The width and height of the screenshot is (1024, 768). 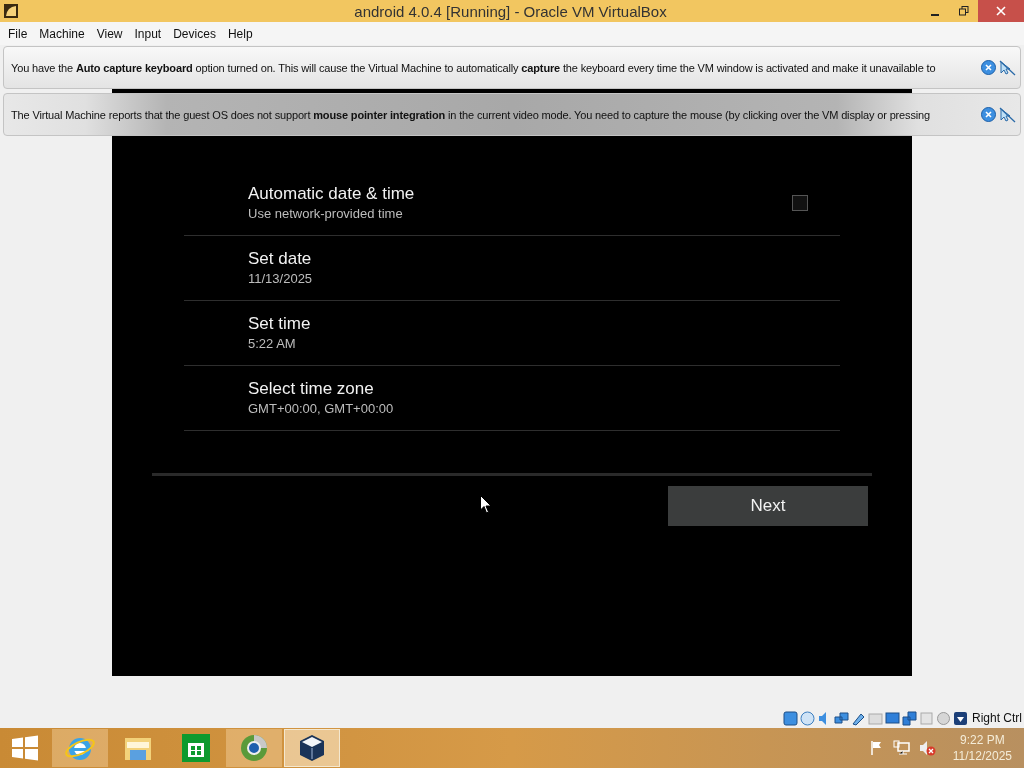 What do you see at coordinates (510, 11) in the screenshot?
I see `window-title: android 4.0.4 [Running] - Oracle VM VirtualBox` at bounding box center [510, 11].